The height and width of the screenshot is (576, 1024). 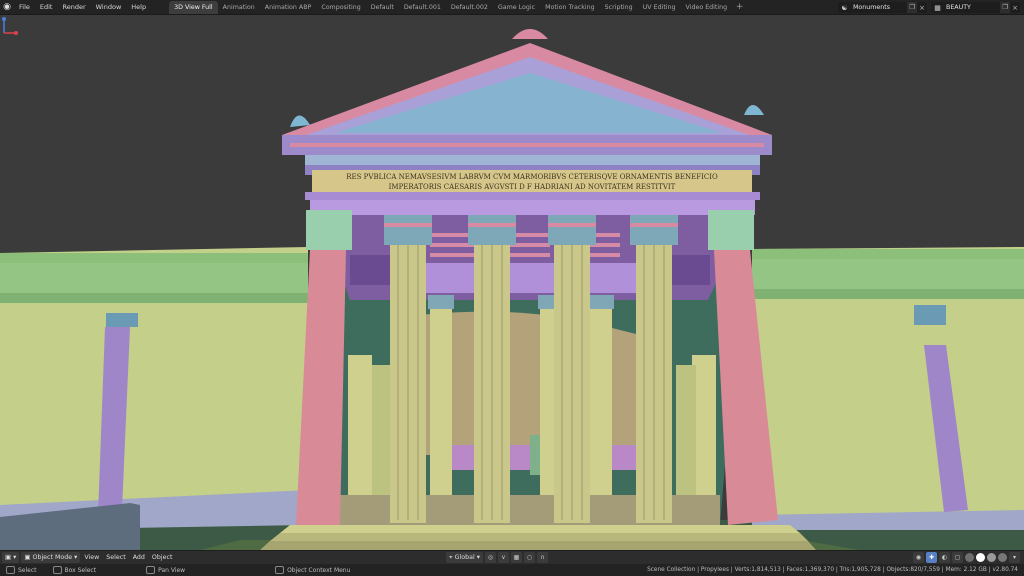 I want to click on shading-options-icon: ▾, so click(x=1014, y=557).